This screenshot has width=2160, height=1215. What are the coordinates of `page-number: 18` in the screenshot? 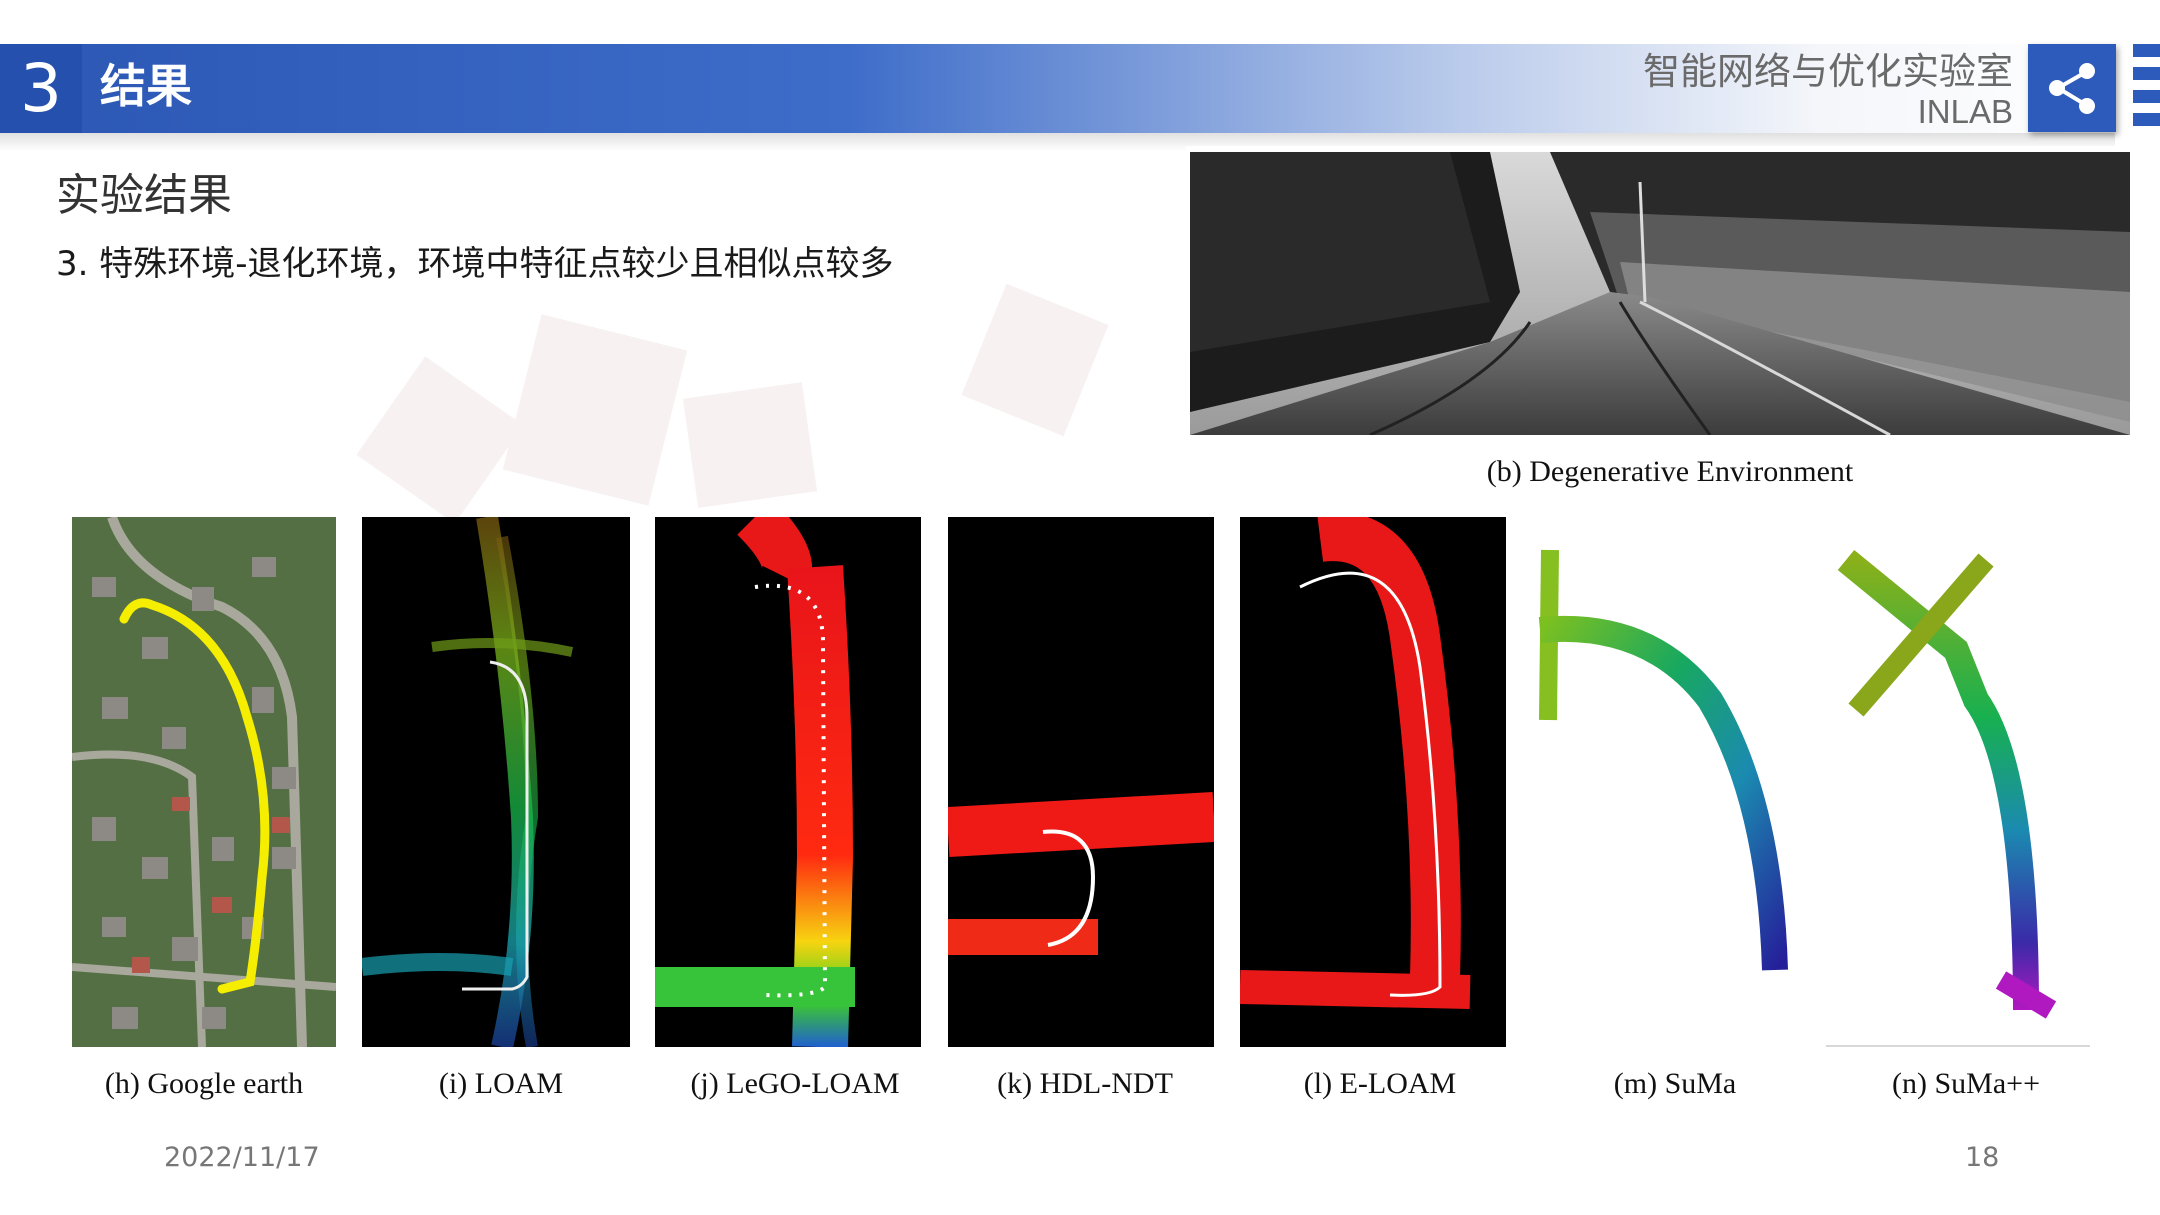 It's located at (1982, 1157).